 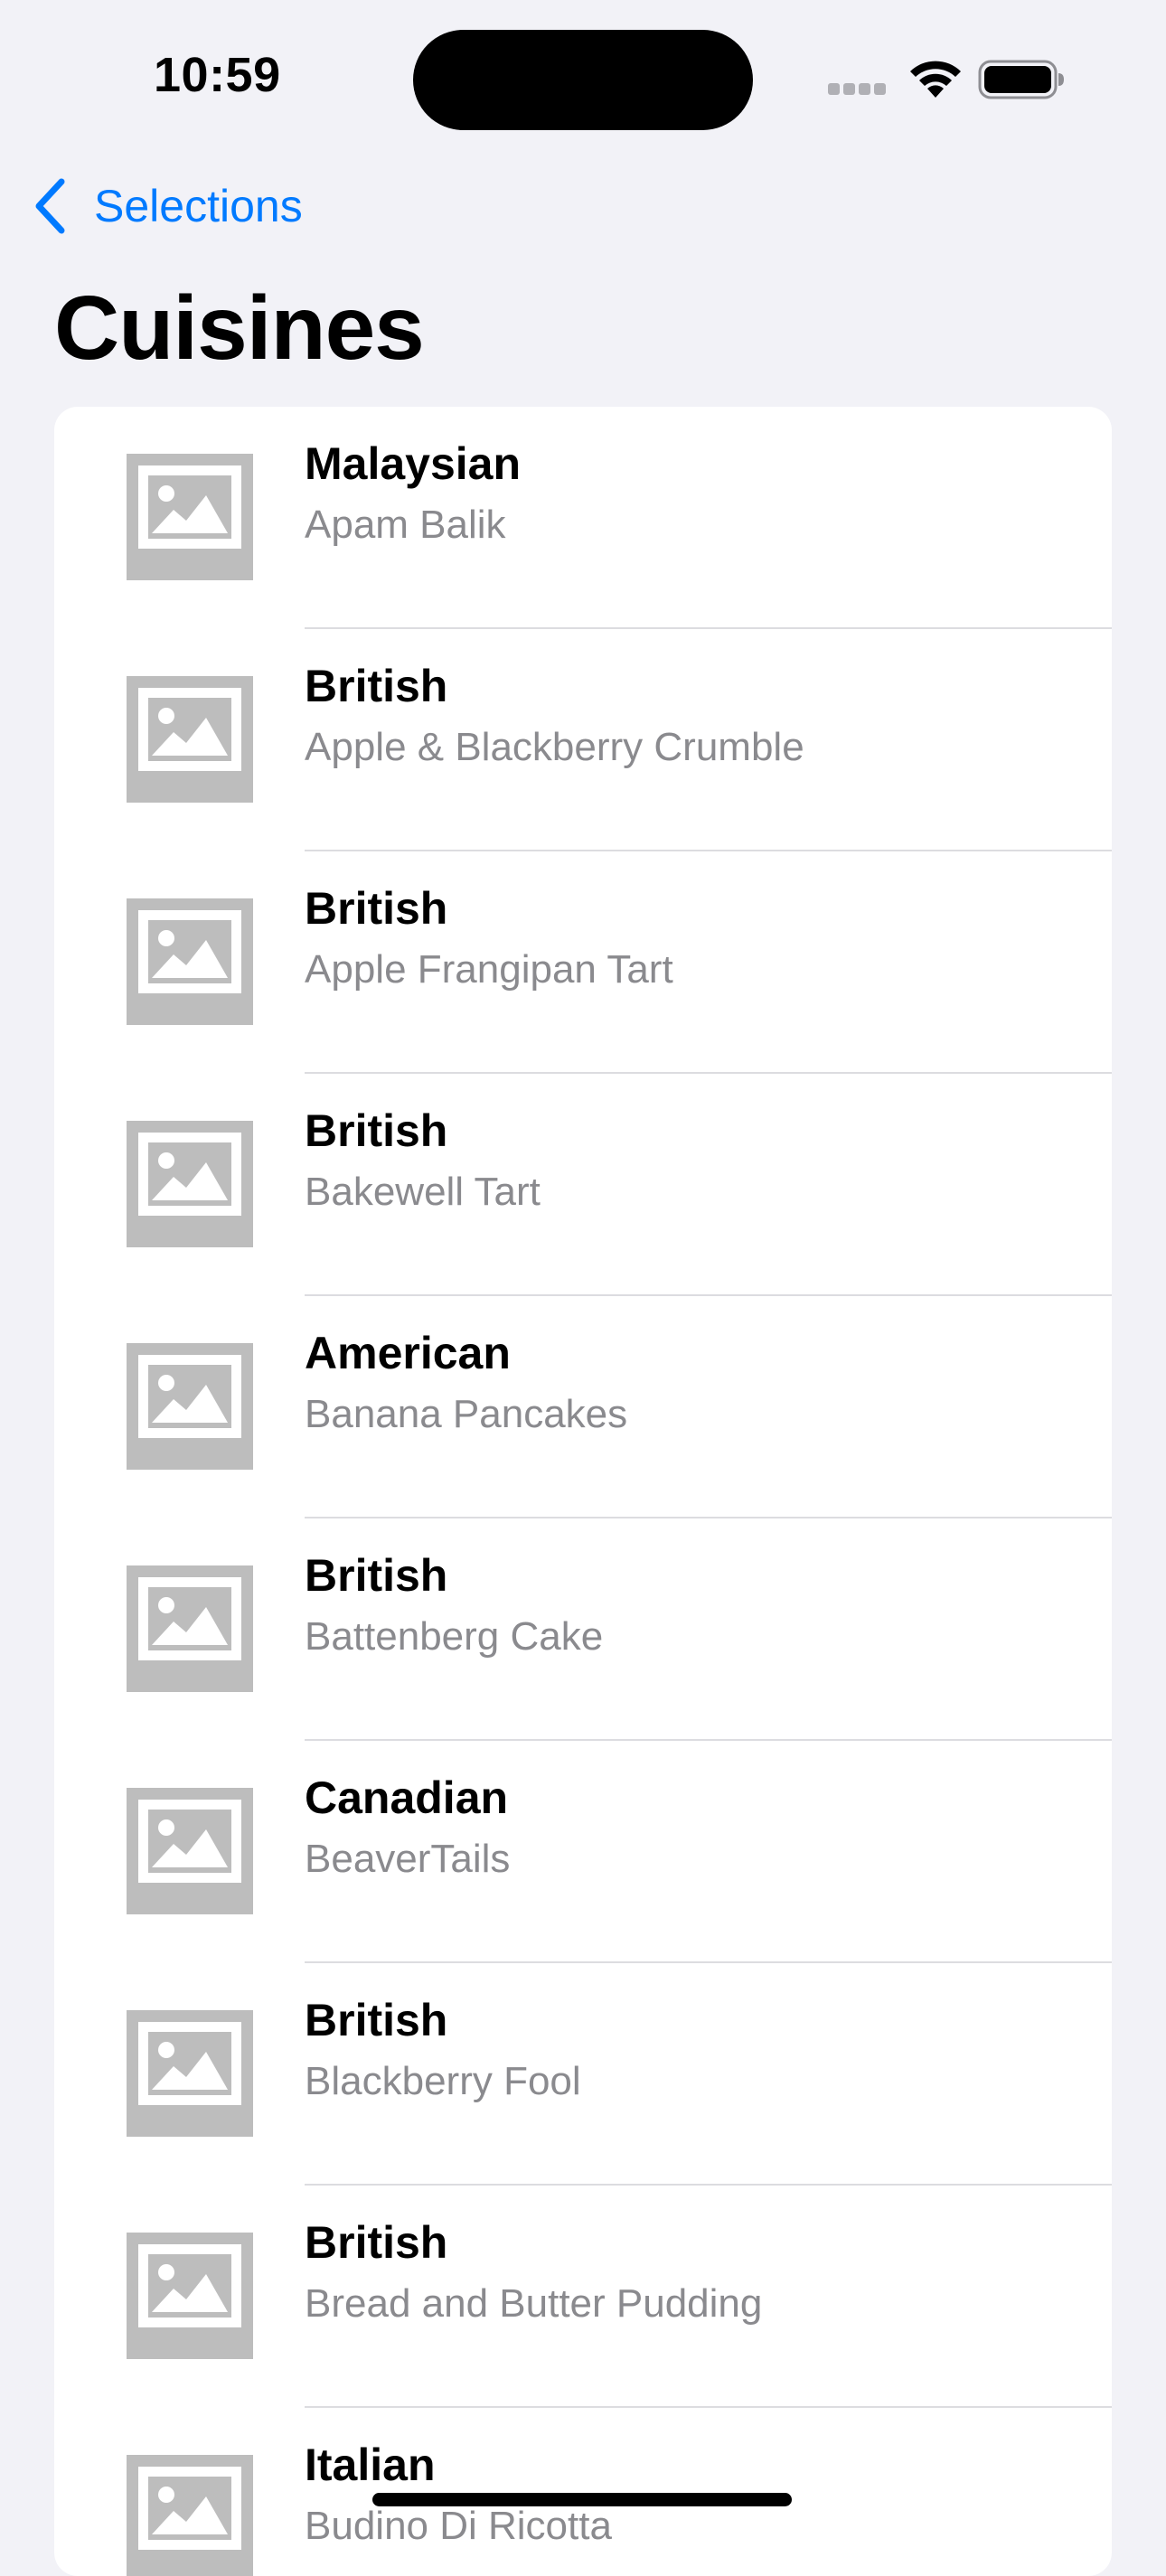 I want to click on status-time: 10:59, so click(x=218, y=75).